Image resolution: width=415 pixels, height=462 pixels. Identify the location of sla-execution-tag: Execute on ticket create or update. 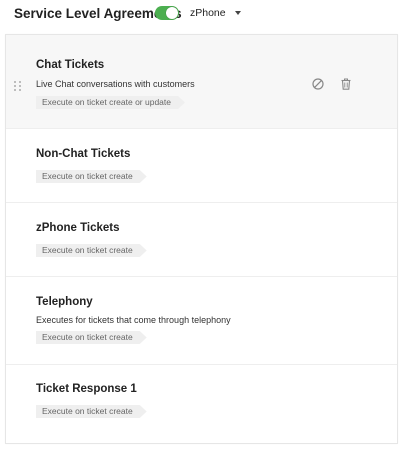
(110, 102).